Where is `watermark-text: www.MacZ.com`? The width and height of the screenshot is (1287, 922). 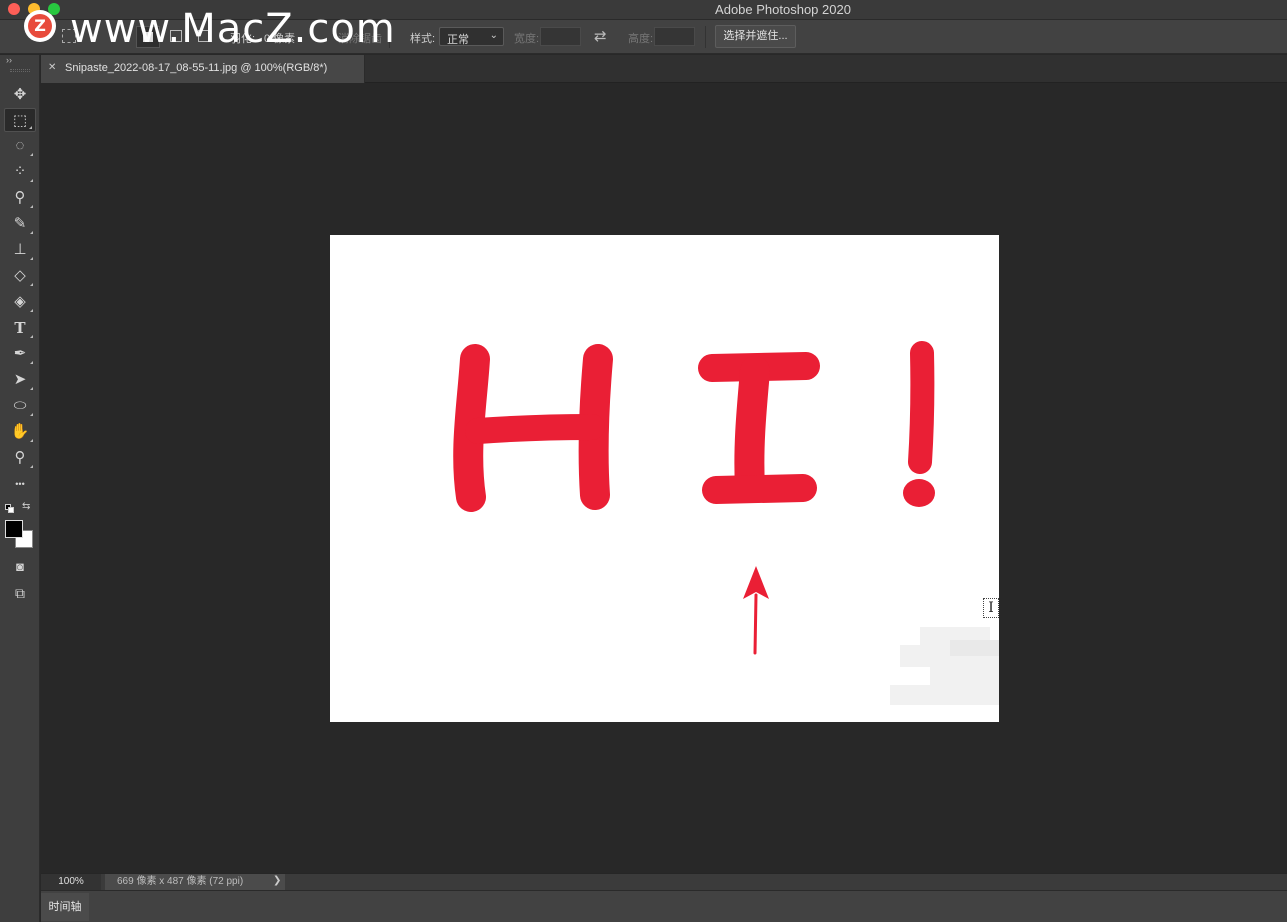 watermark-text: www.MacZ.com is located at coordinates (233, 29).